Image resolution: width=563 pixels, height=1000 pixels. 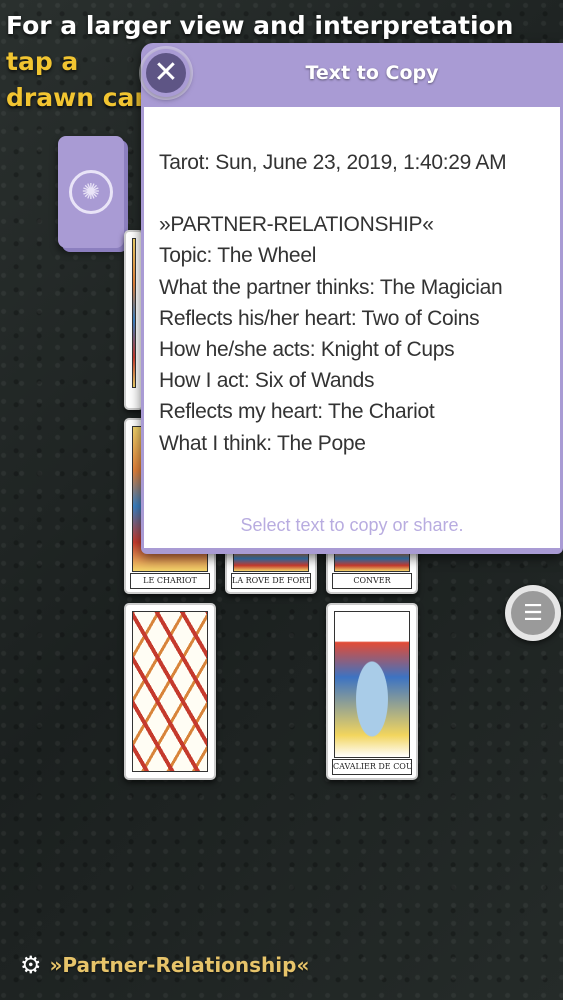 What do you see at coordinates (271, 581) in the screenshot?
I see `card-title: LA ROVE DE FORTVNE` at bounding box center [271, 581].